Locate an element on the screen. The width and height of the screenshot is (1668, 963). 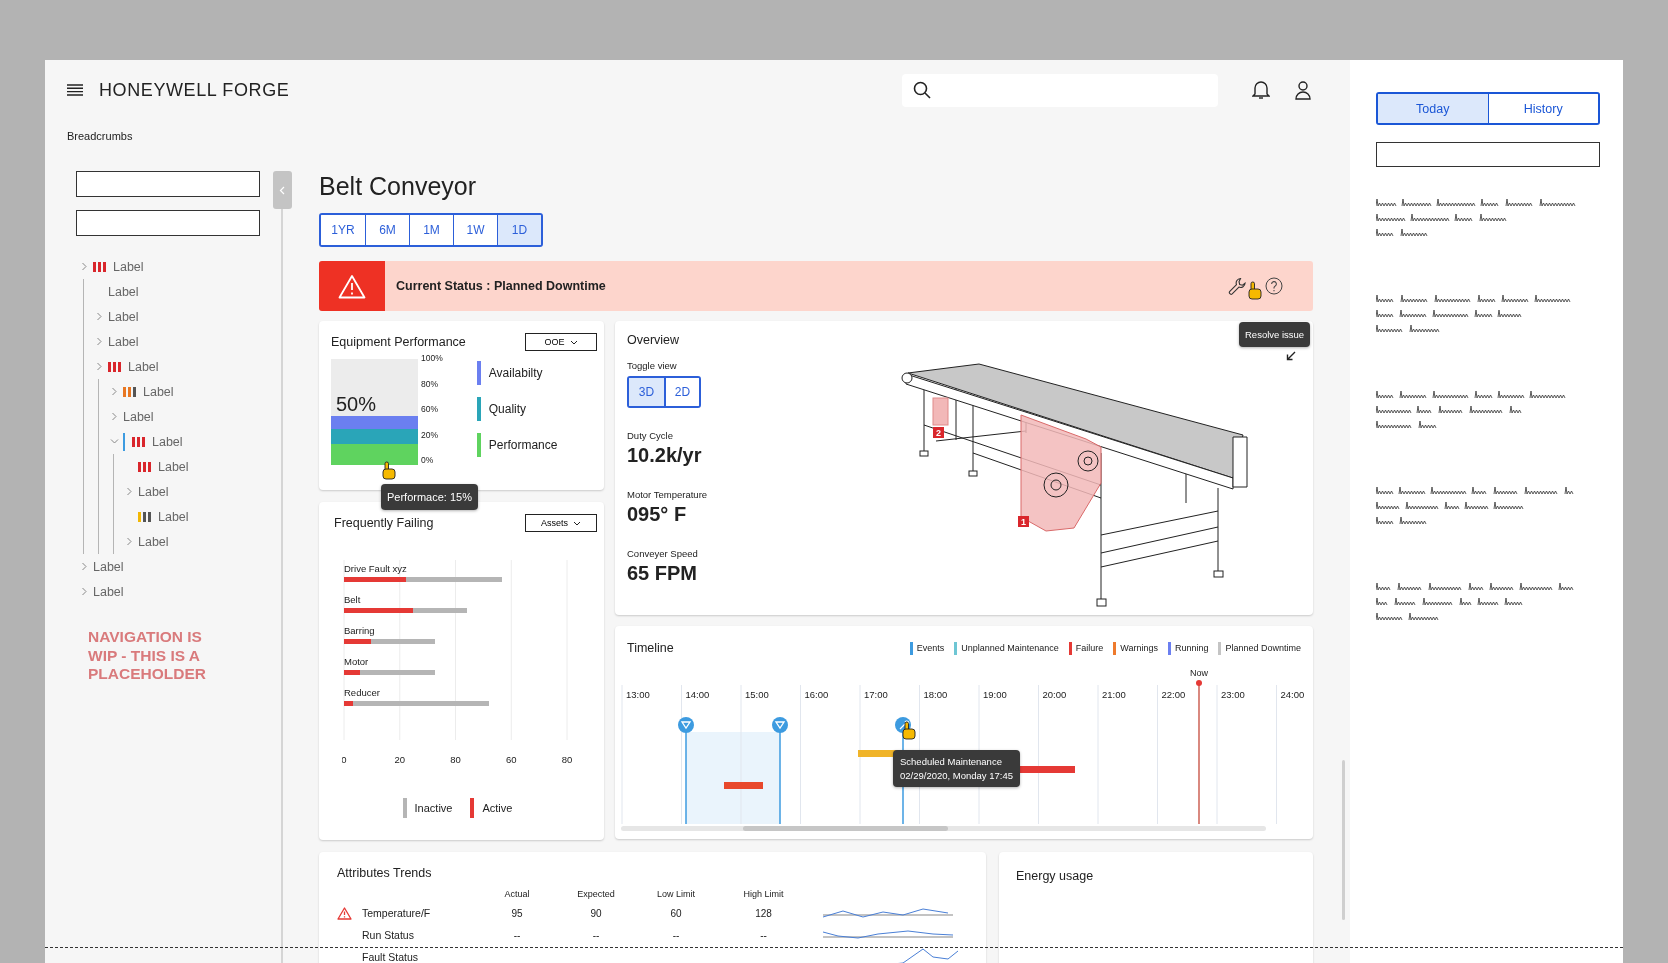
range-button: 1YR is located at coordinates (343, 230).